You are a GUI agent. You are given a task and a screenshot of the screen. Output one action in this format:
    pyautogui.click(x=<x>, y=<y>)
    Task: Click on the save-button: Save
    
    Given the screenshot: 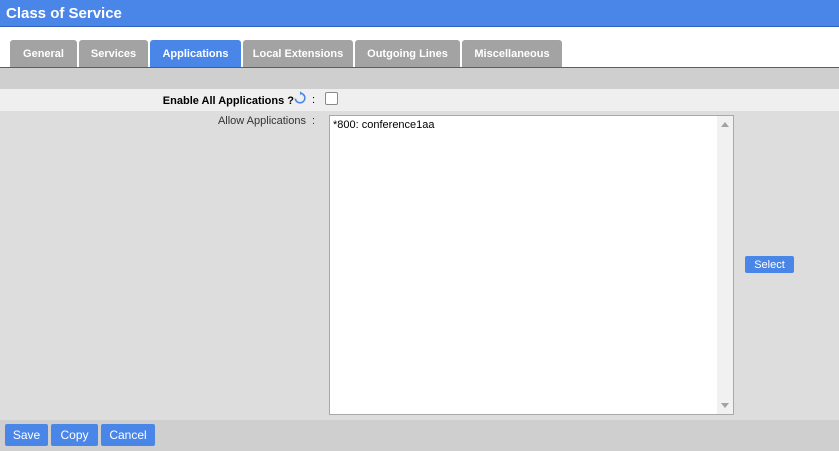 What is the action you would take?
    pyautogui.click(x=26, y=435)
    